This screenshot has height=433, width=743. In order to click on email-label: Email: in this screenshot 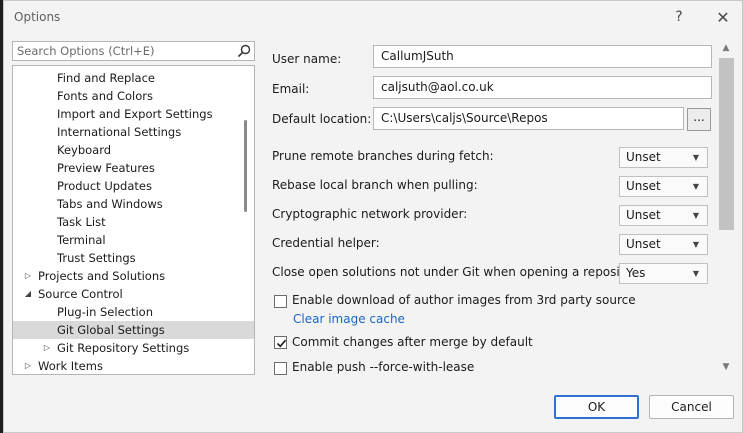, I will do `click(291, 89)`.